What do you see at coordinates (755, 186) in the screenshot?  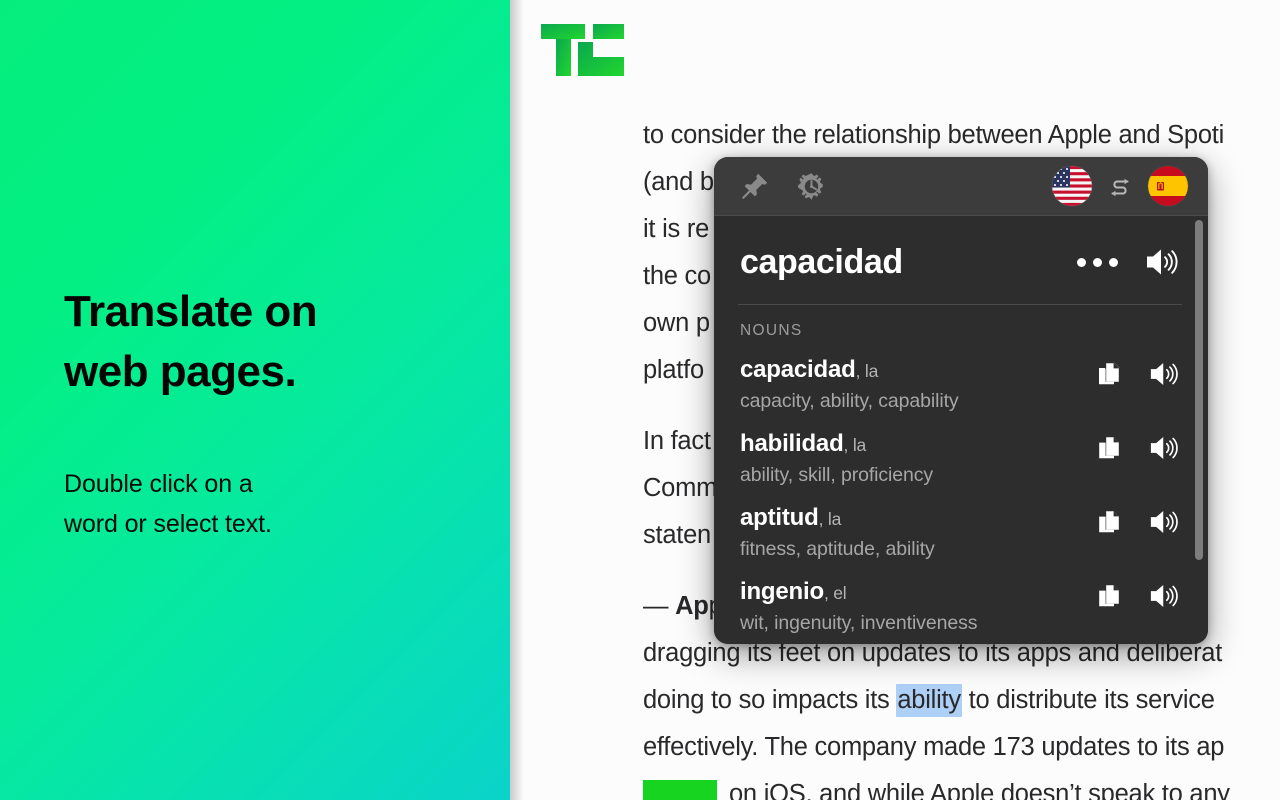 I see `pin-icon` at bounding box center [755, 186].